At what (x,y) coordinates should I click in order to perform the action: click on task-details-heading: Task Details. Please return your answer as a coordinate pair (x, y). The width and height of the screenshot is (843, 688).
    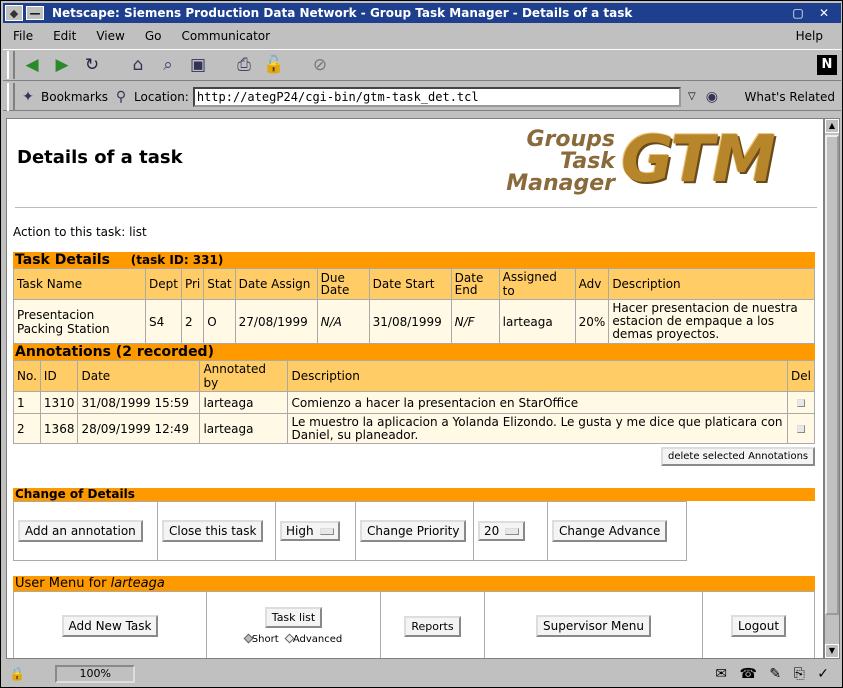
    Looking at the image, I should click on (62, 260).